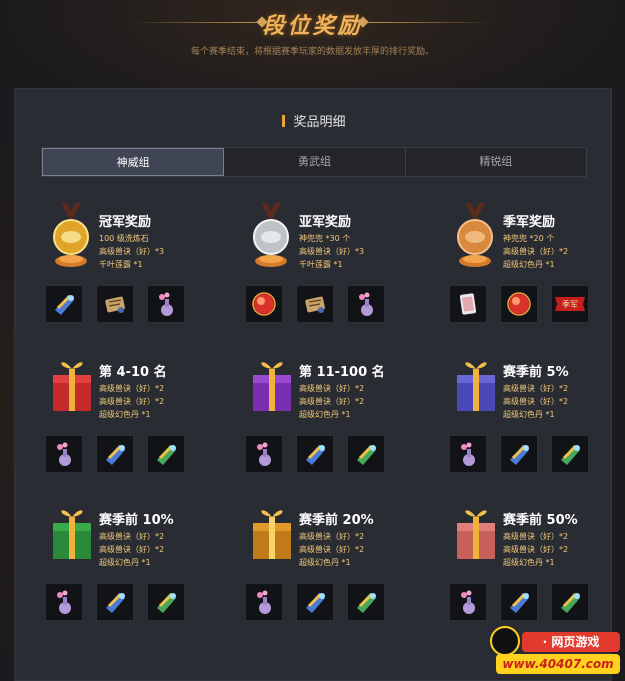 The image size is (625, 681). I want to click on watermark-top-text: · 网页游戏, so click(571, 642).